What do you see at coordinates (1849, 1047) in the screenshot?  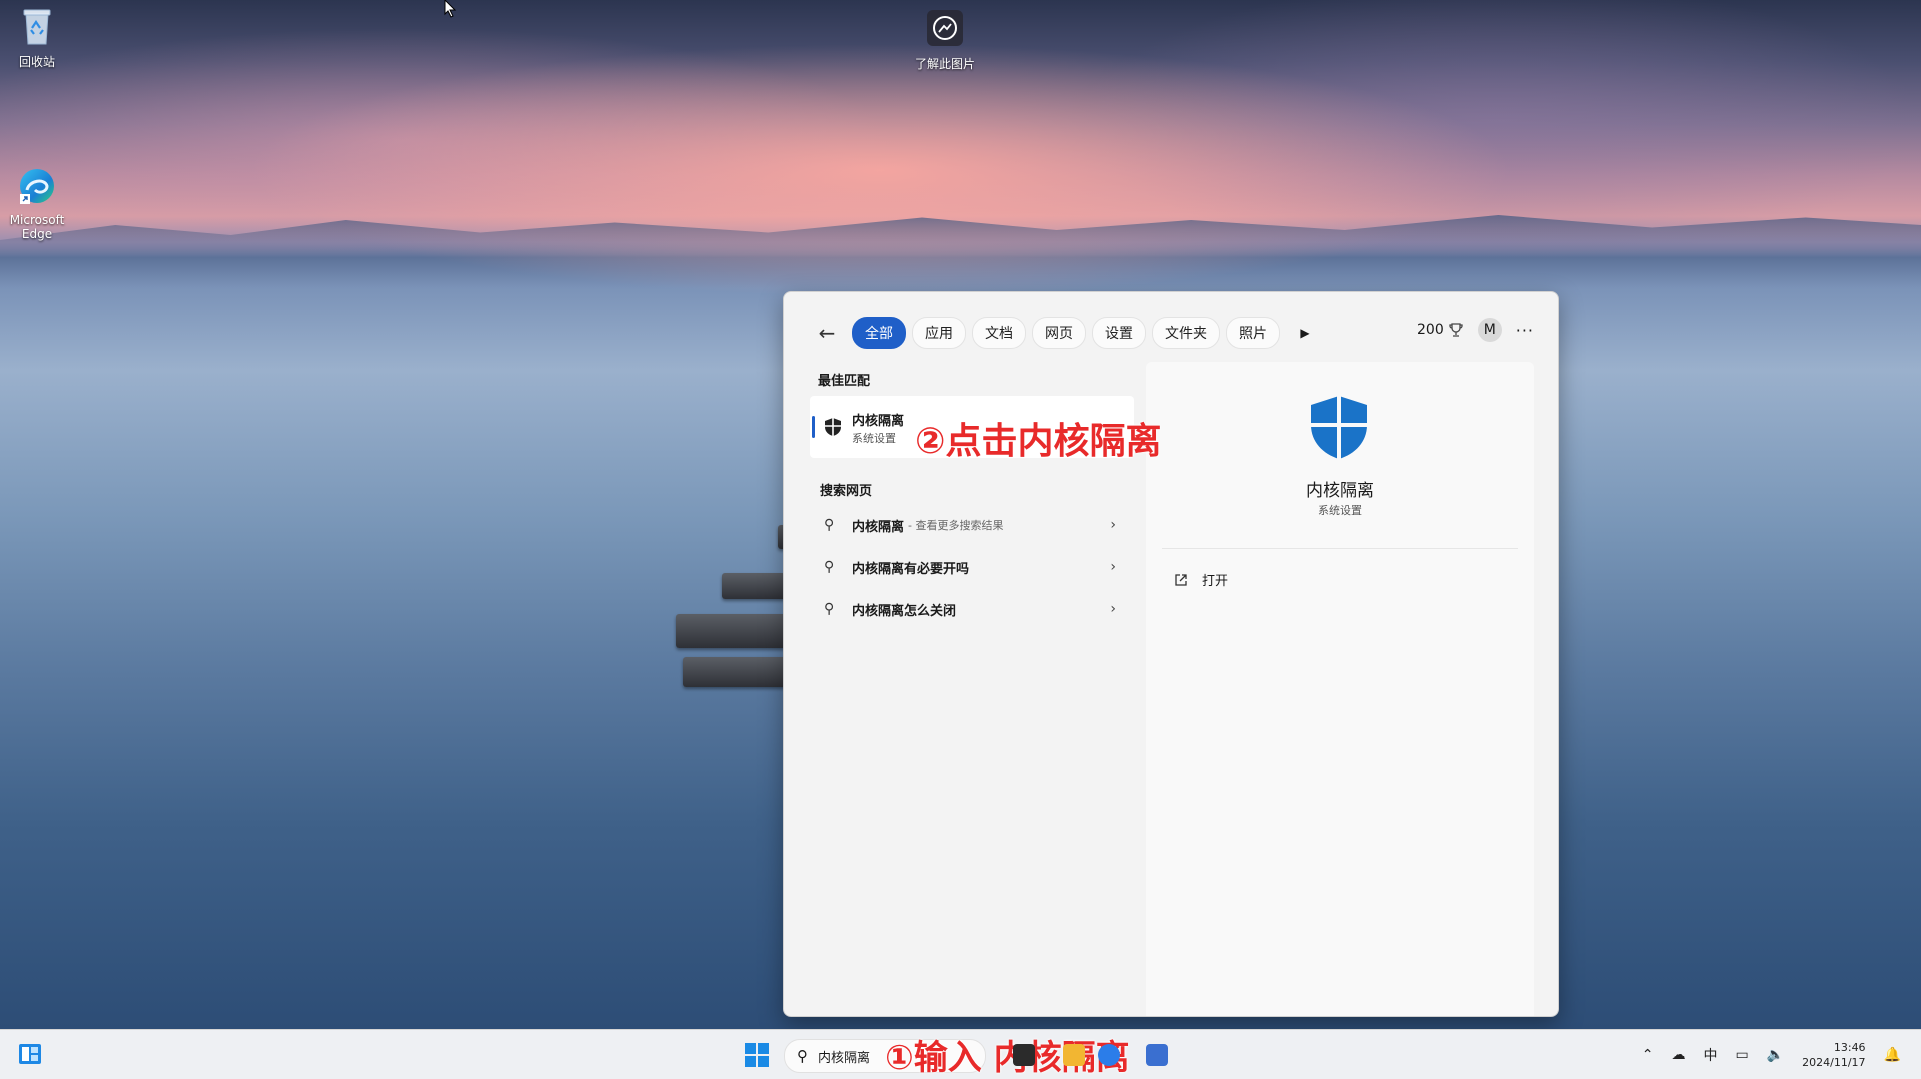 I see `clock-time: 13:46` at bounding box center [1849, 1047].